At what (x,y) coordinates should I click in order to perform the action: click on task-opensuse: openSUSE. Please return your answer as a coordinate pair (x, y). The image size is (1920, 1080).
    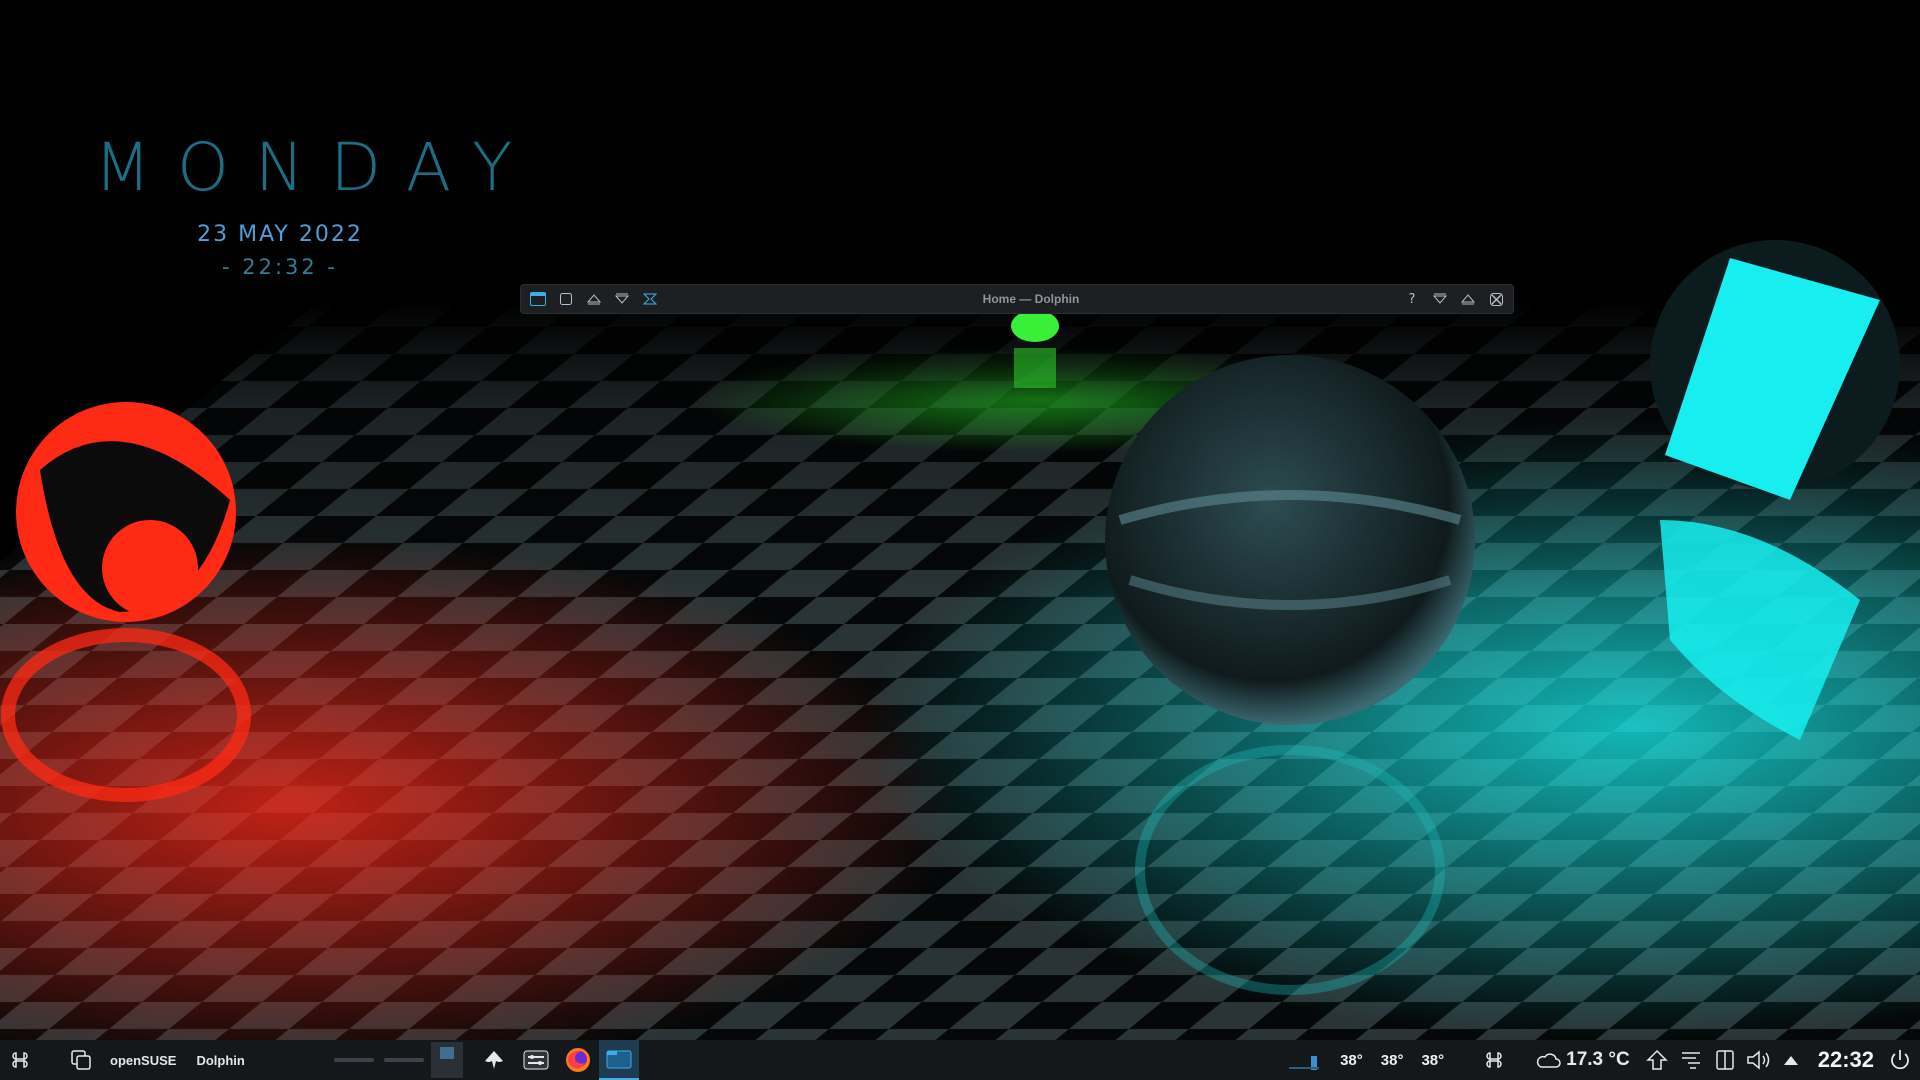
    Looking at the image, I should click on (143, 1060).